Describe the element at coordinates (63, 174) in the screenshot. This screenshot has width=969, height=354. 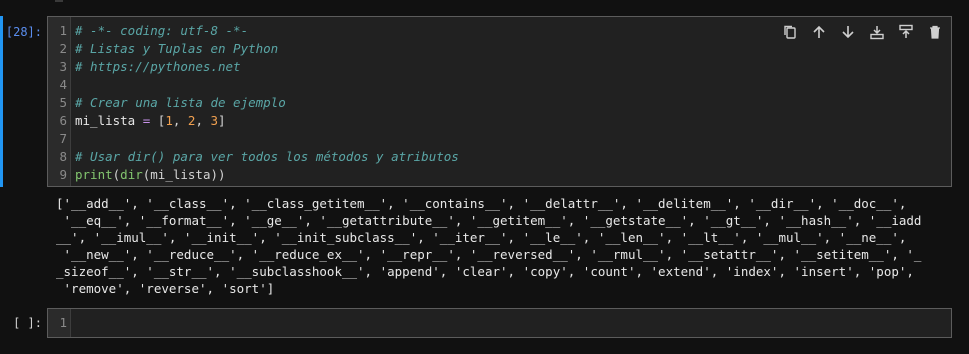
I see `line-number: 9` at that location.